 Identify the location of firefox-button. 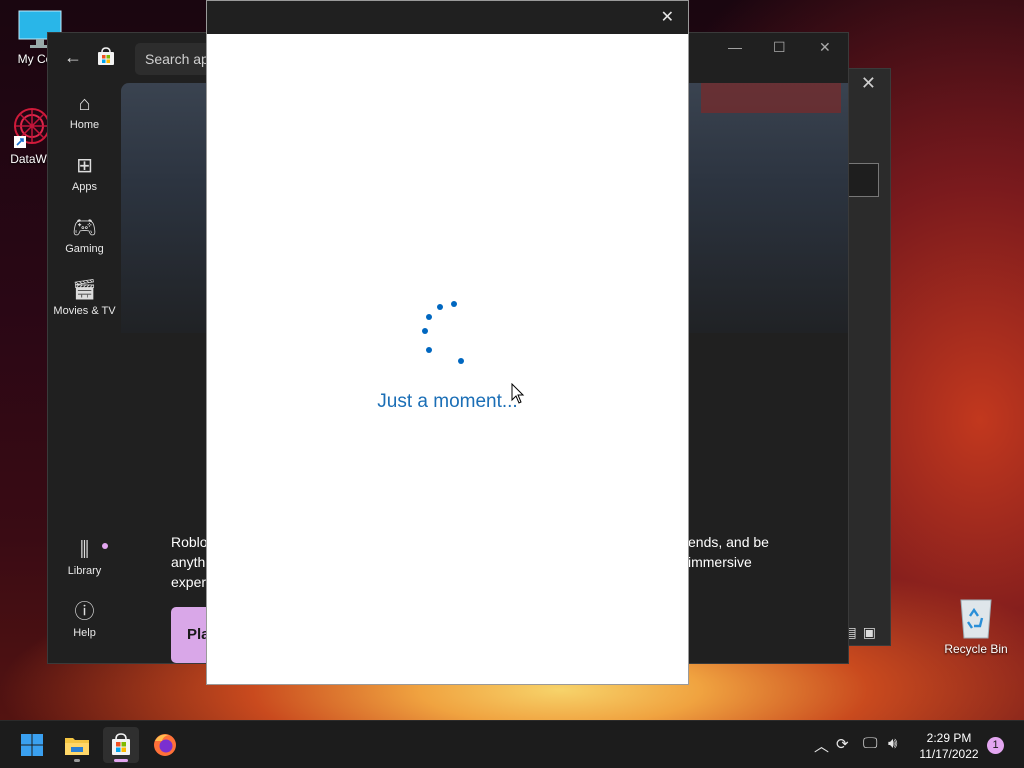
(165, 745).